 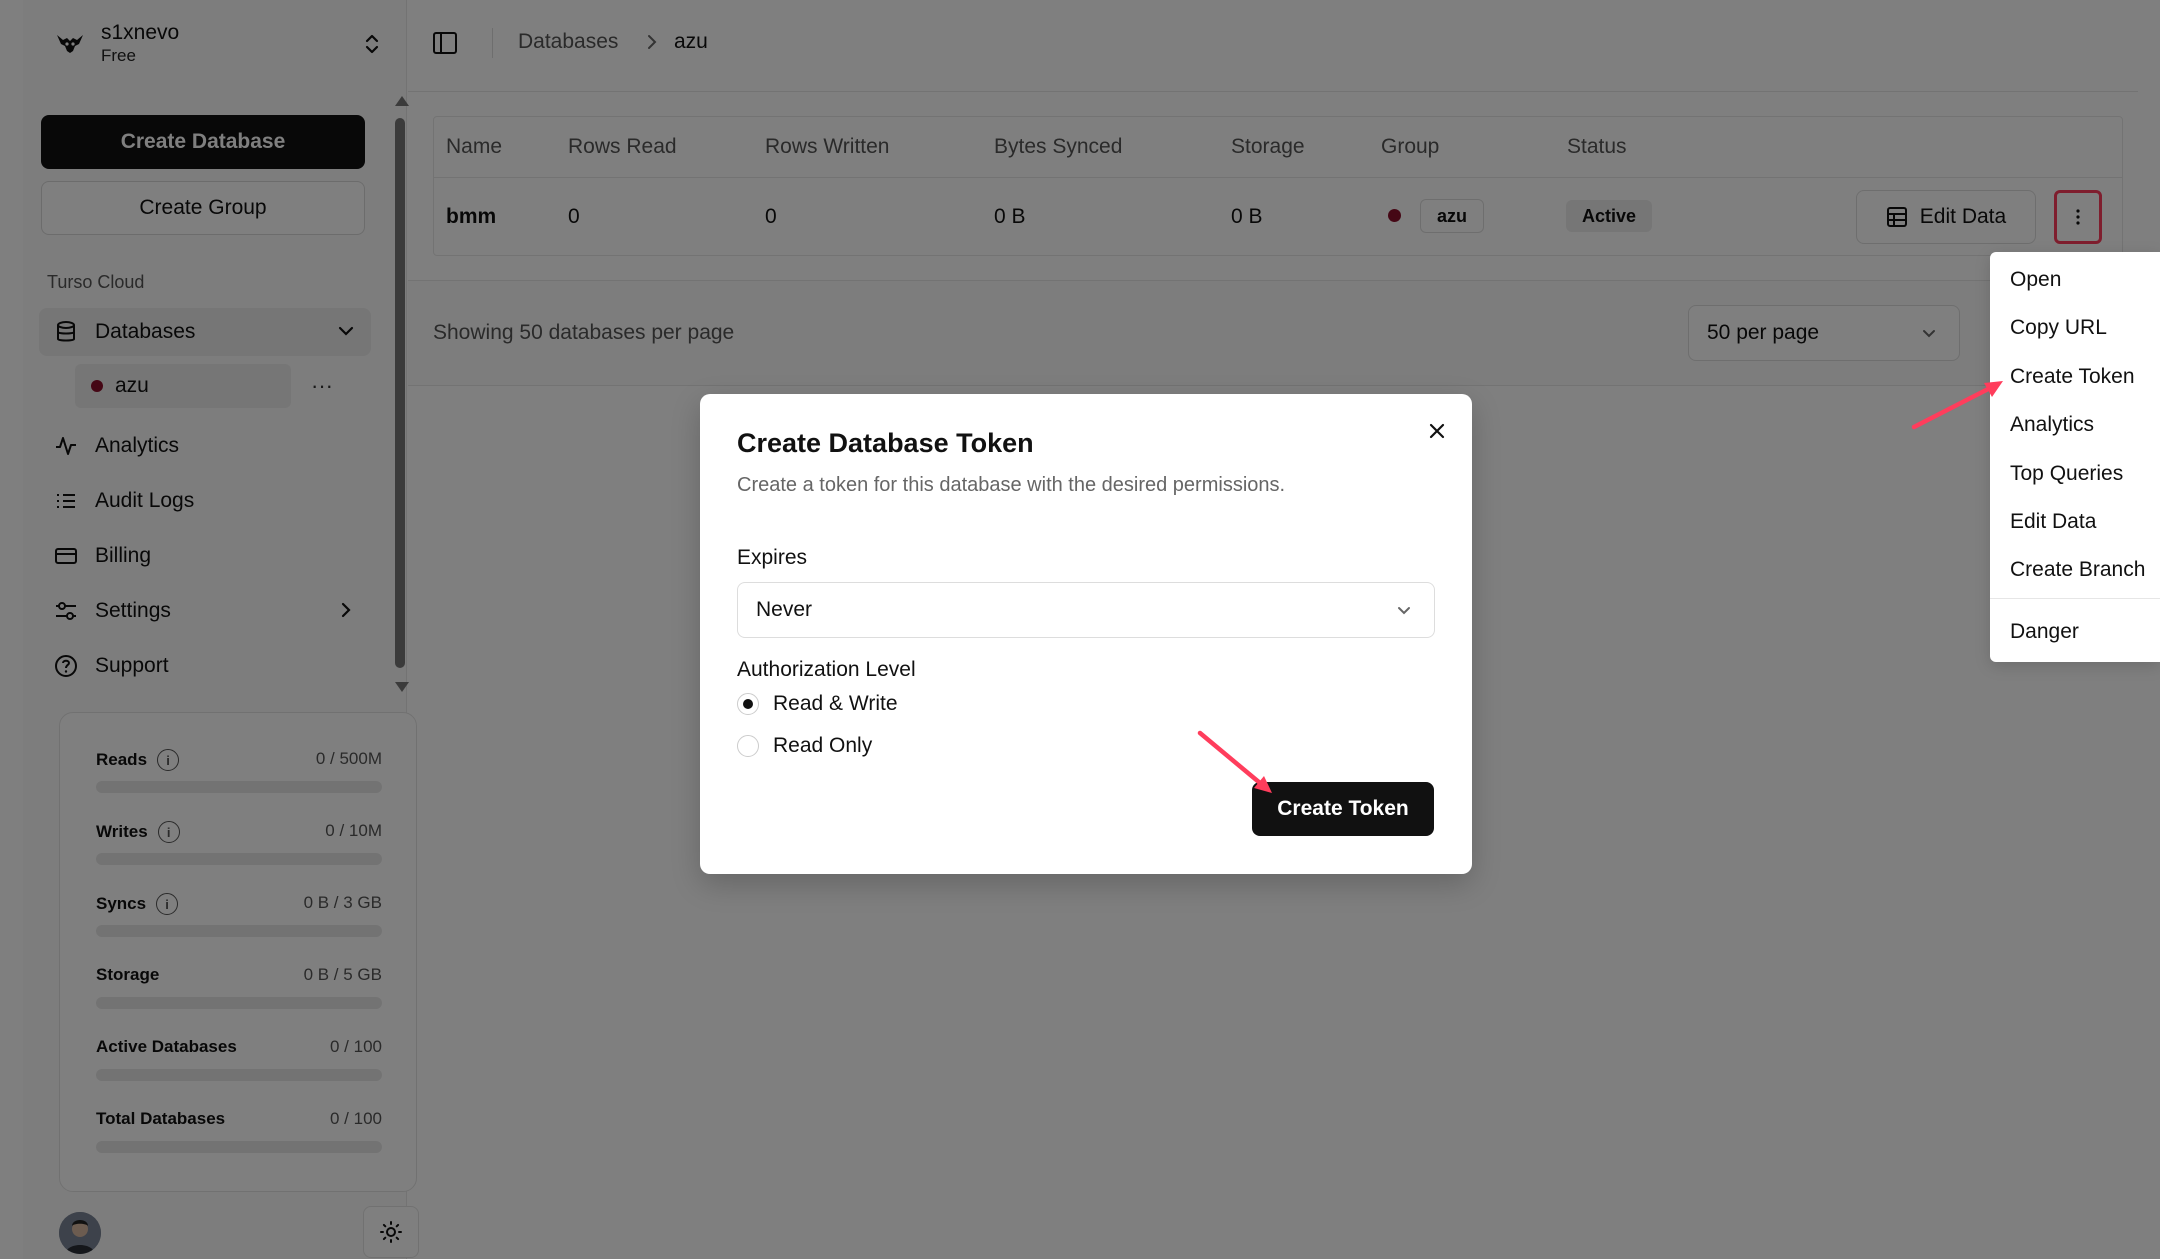 I want to click on menu-item-create-token: Create Token, so click(x=2072, y=377).